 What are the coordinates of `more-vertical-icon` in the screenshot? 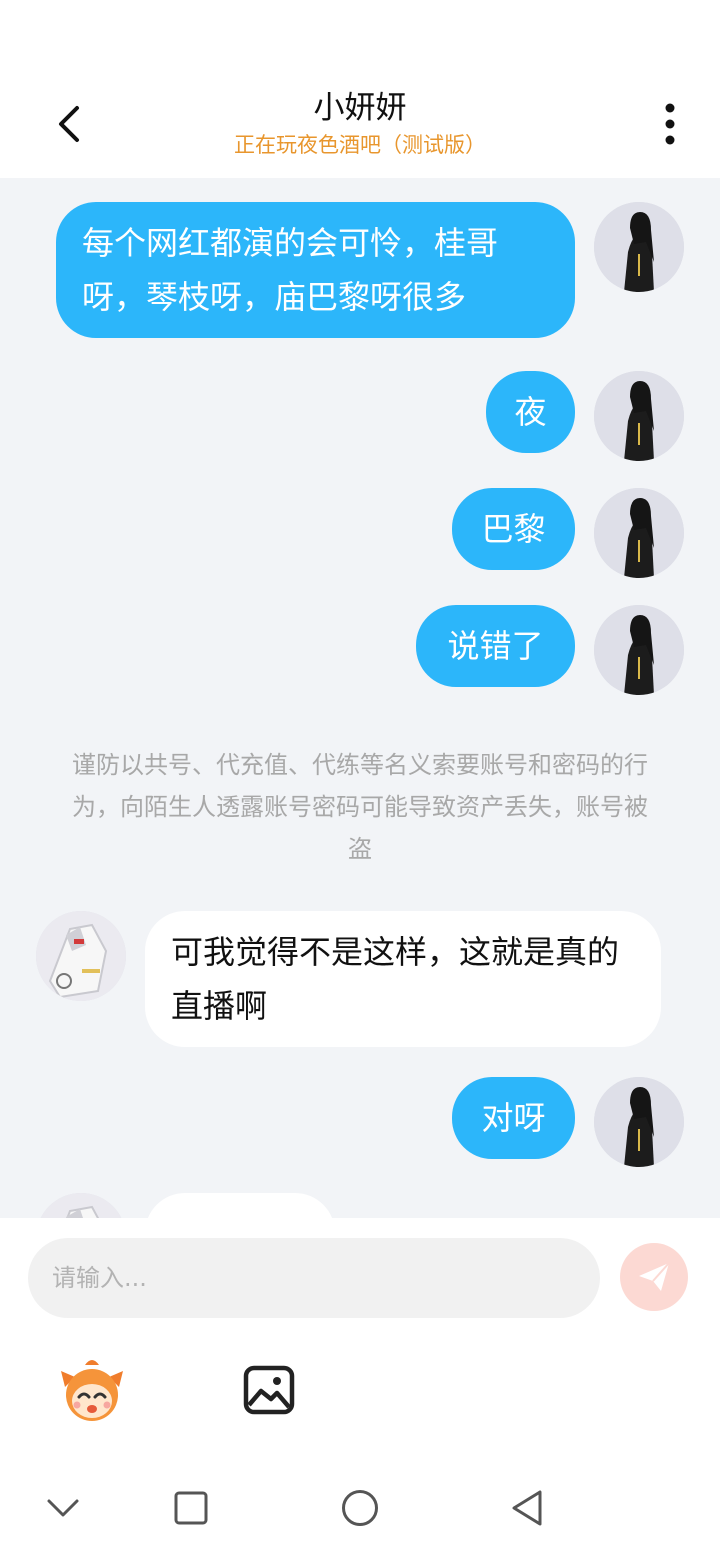 It's located at (670, 124).